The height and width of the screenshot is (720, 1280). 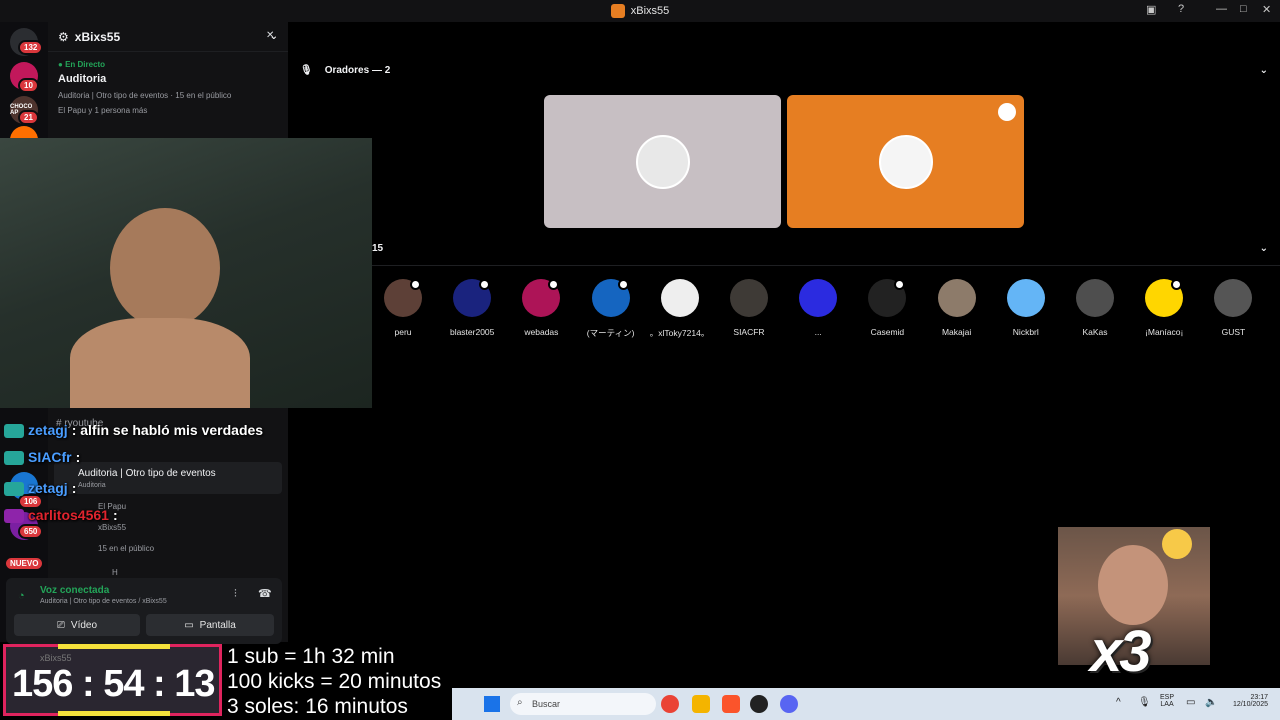 What do you see at coordinates (541, 308) in the screenshot?
I see `audience-member: webadas` at bounding box center [541, 308].